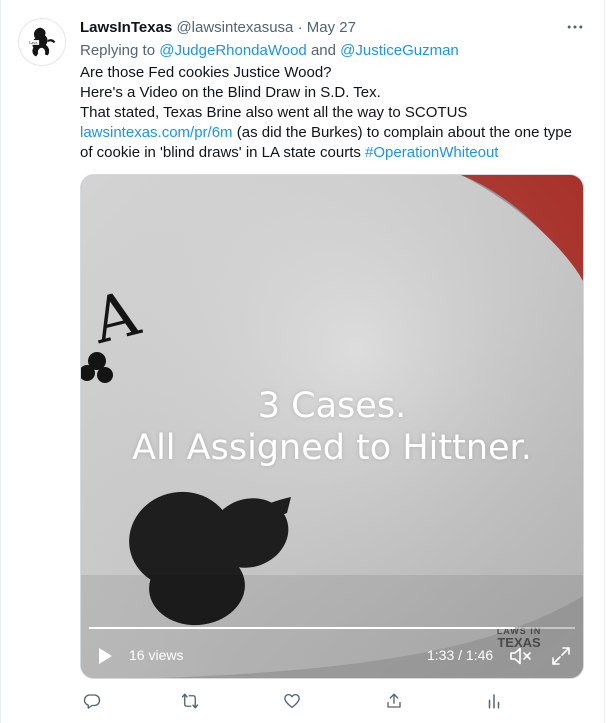 The height and width of the screenshot is (723, 607). Describe the element at coordinates (206, 72) in the screenshot. I see `tweet-line: Are those Fed cookies Justice Wood?` at that location.